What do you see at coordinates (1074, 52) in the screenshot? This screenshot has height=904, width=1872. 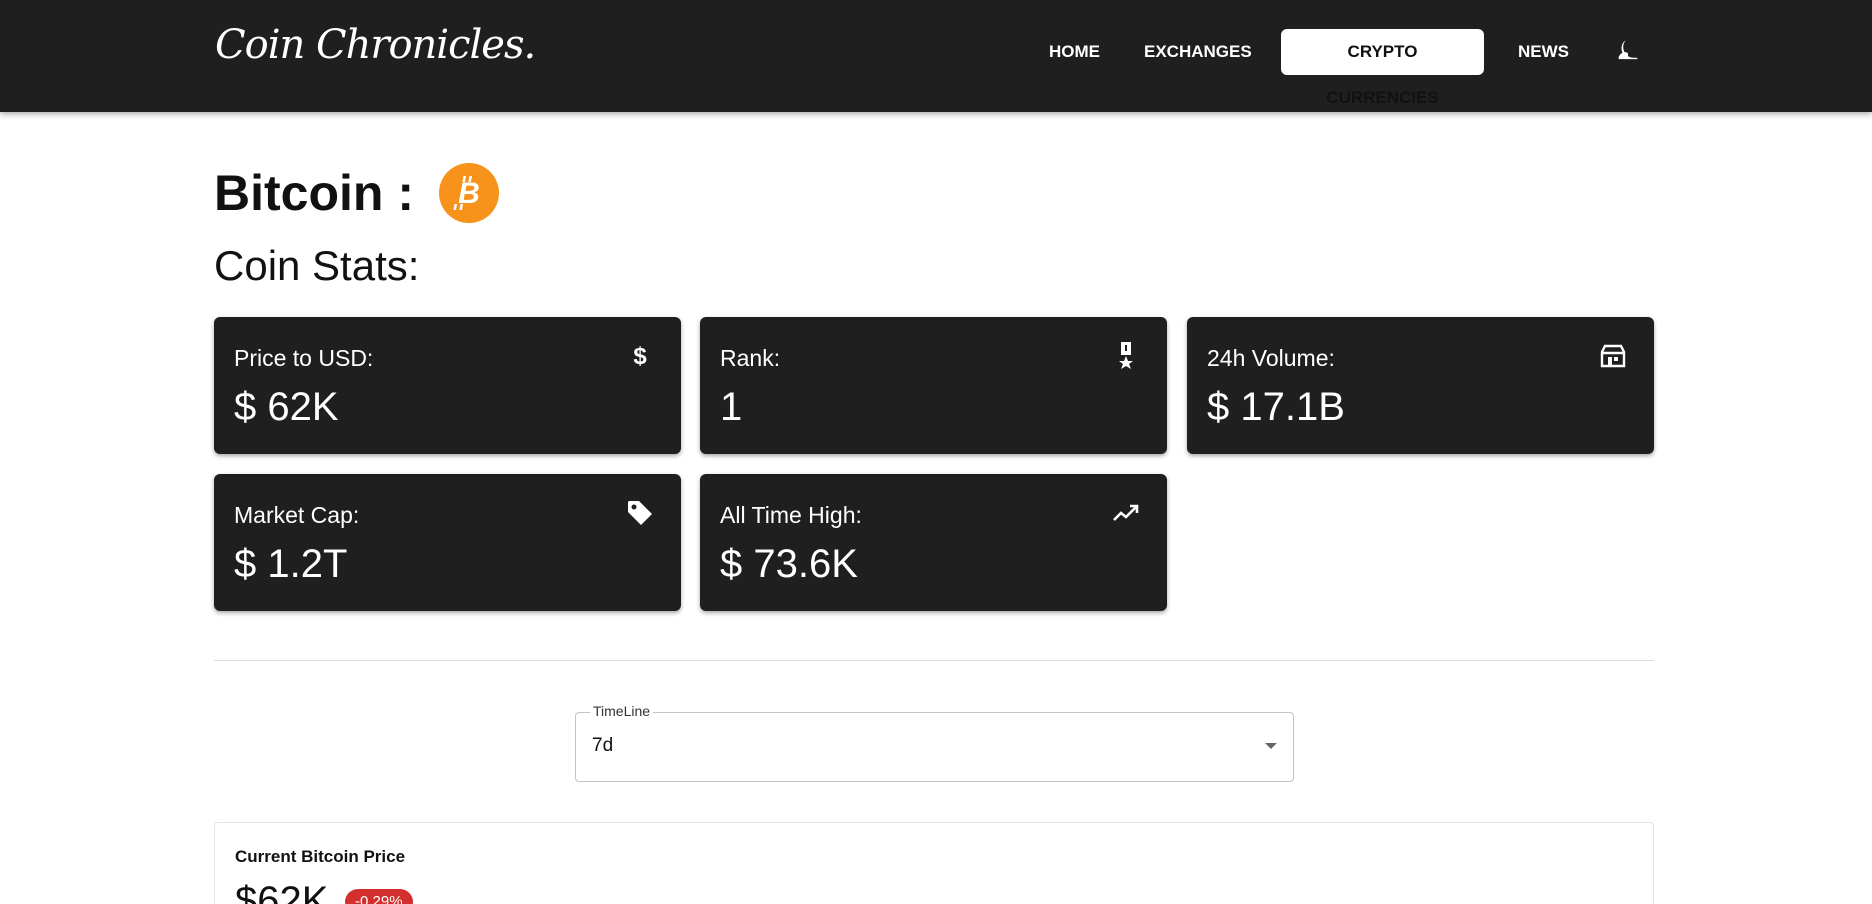 I see `nav-home: HOME` at bounding box center [1074, 52].